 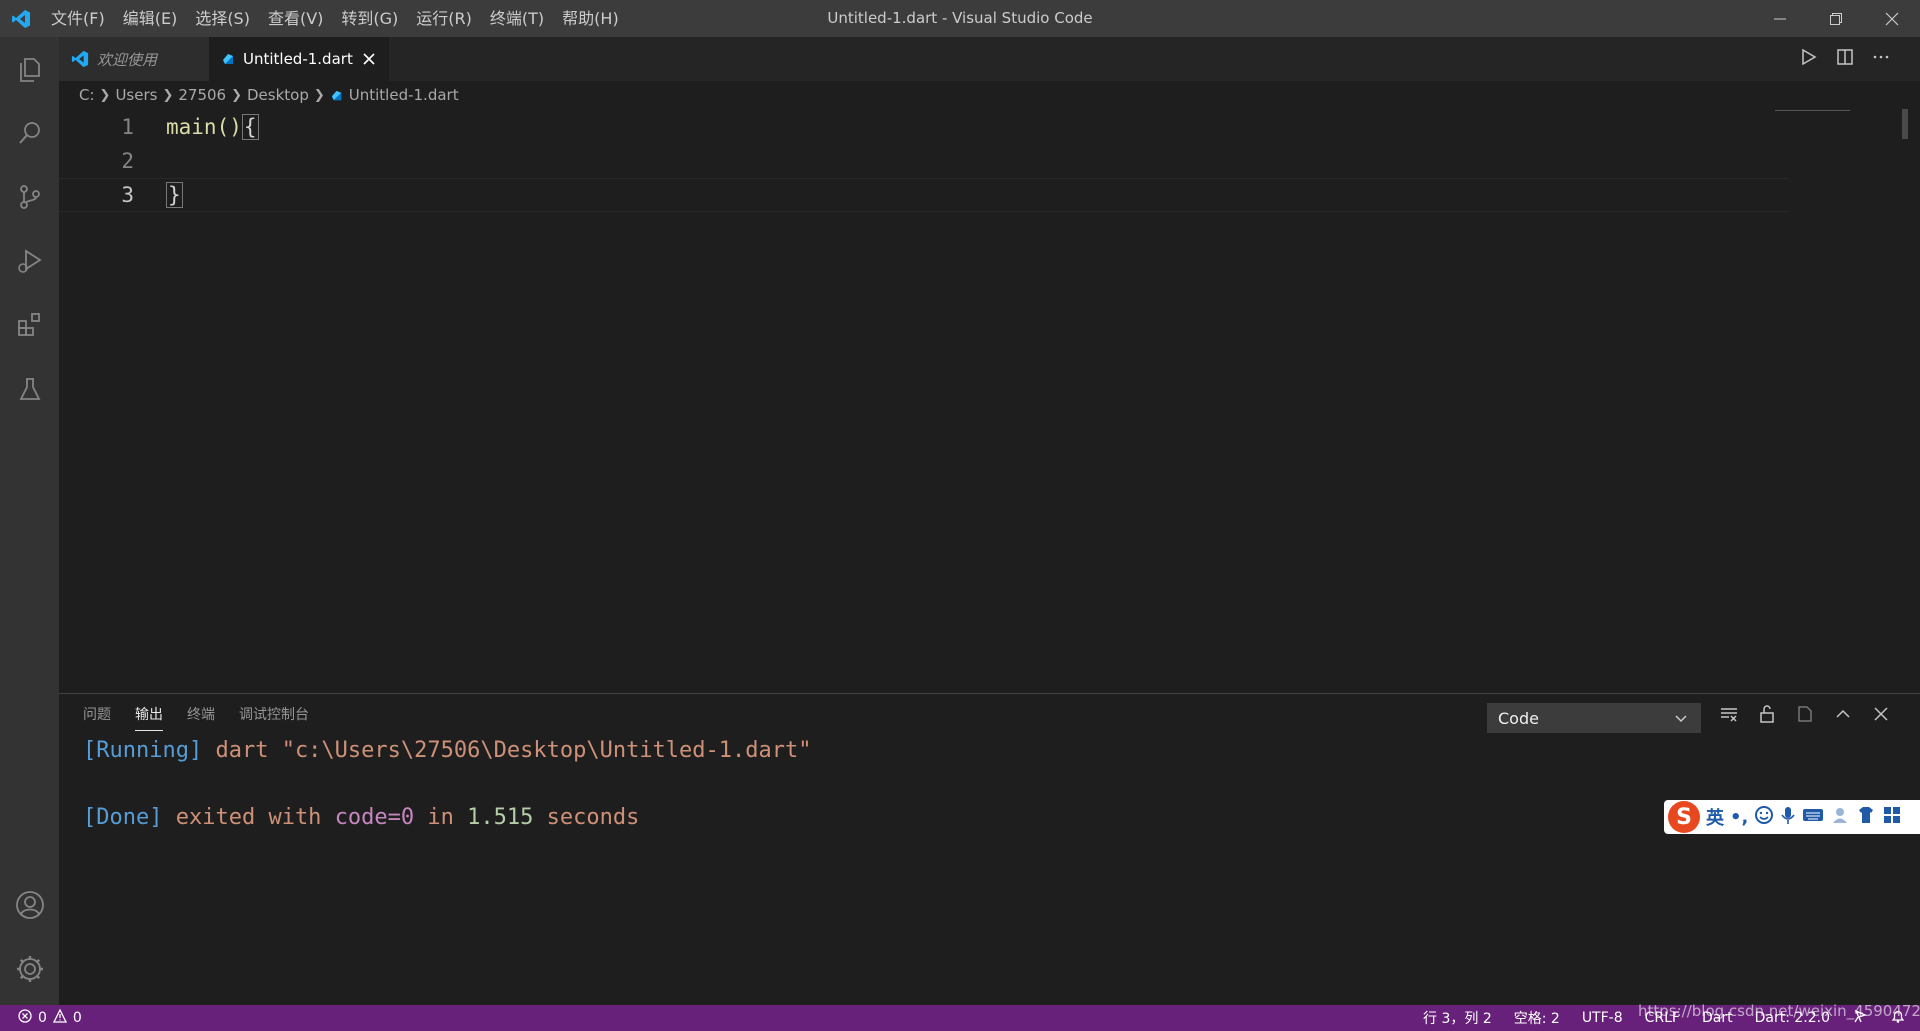 I want to click on manage-button, so click(x=29, y=969).